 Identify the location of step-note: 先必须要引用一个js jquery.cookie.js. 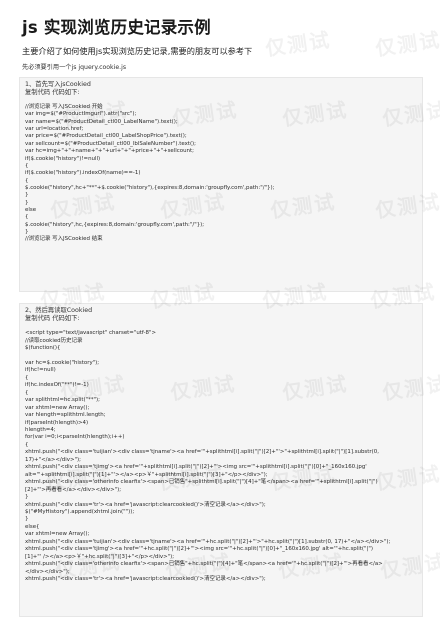
(74, 67).